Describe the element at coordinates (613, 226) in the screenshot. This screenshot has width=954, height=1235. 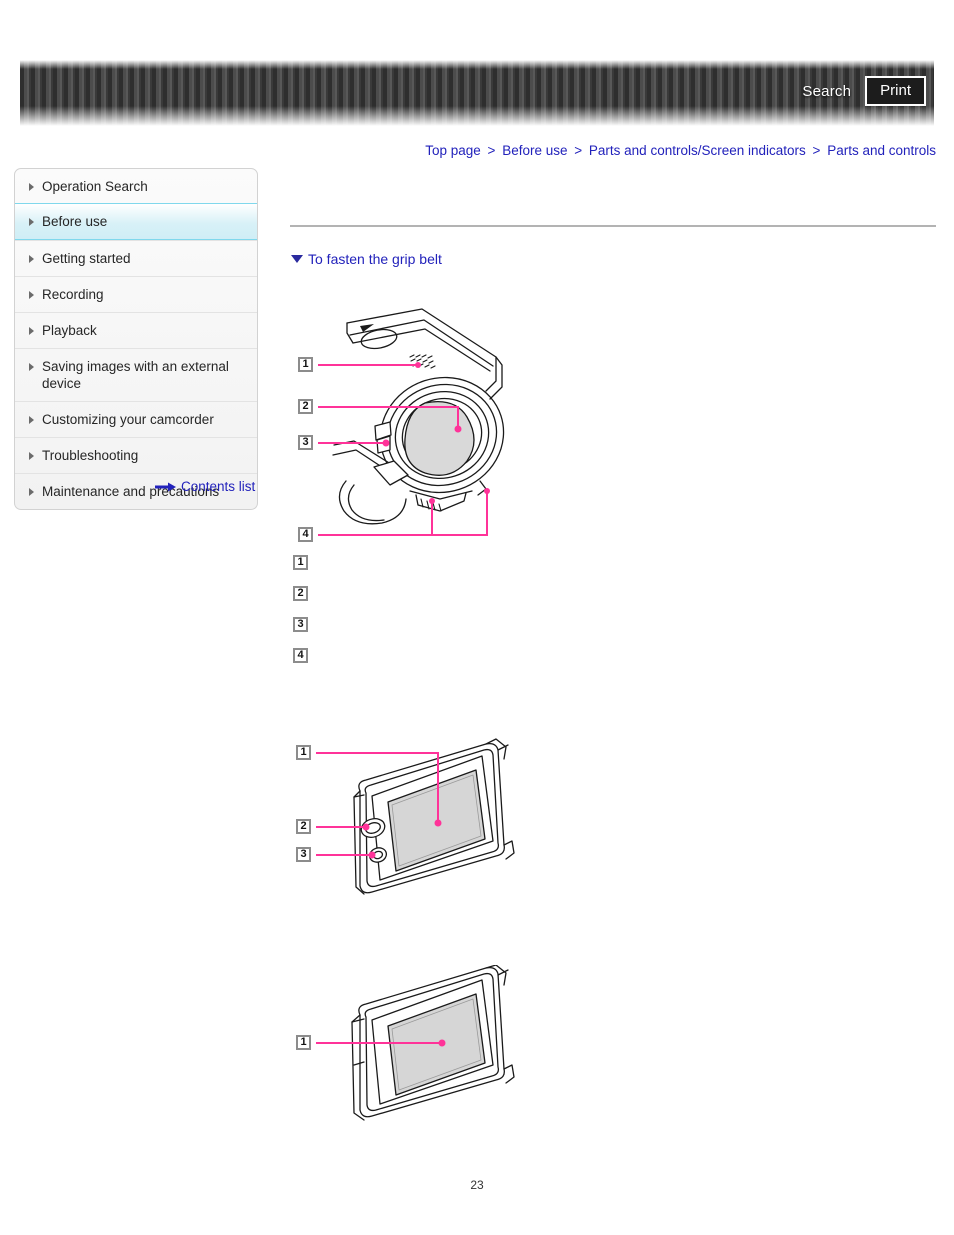
I see `content-divider` at that location.